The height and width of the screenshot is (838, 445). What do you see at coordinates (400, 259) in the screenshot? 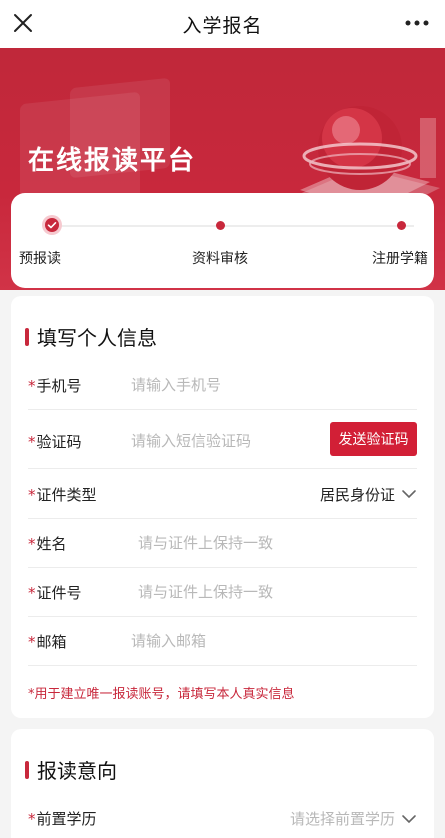
I see `step-3-label: 注册学籍` at bounding box center [400, 259].